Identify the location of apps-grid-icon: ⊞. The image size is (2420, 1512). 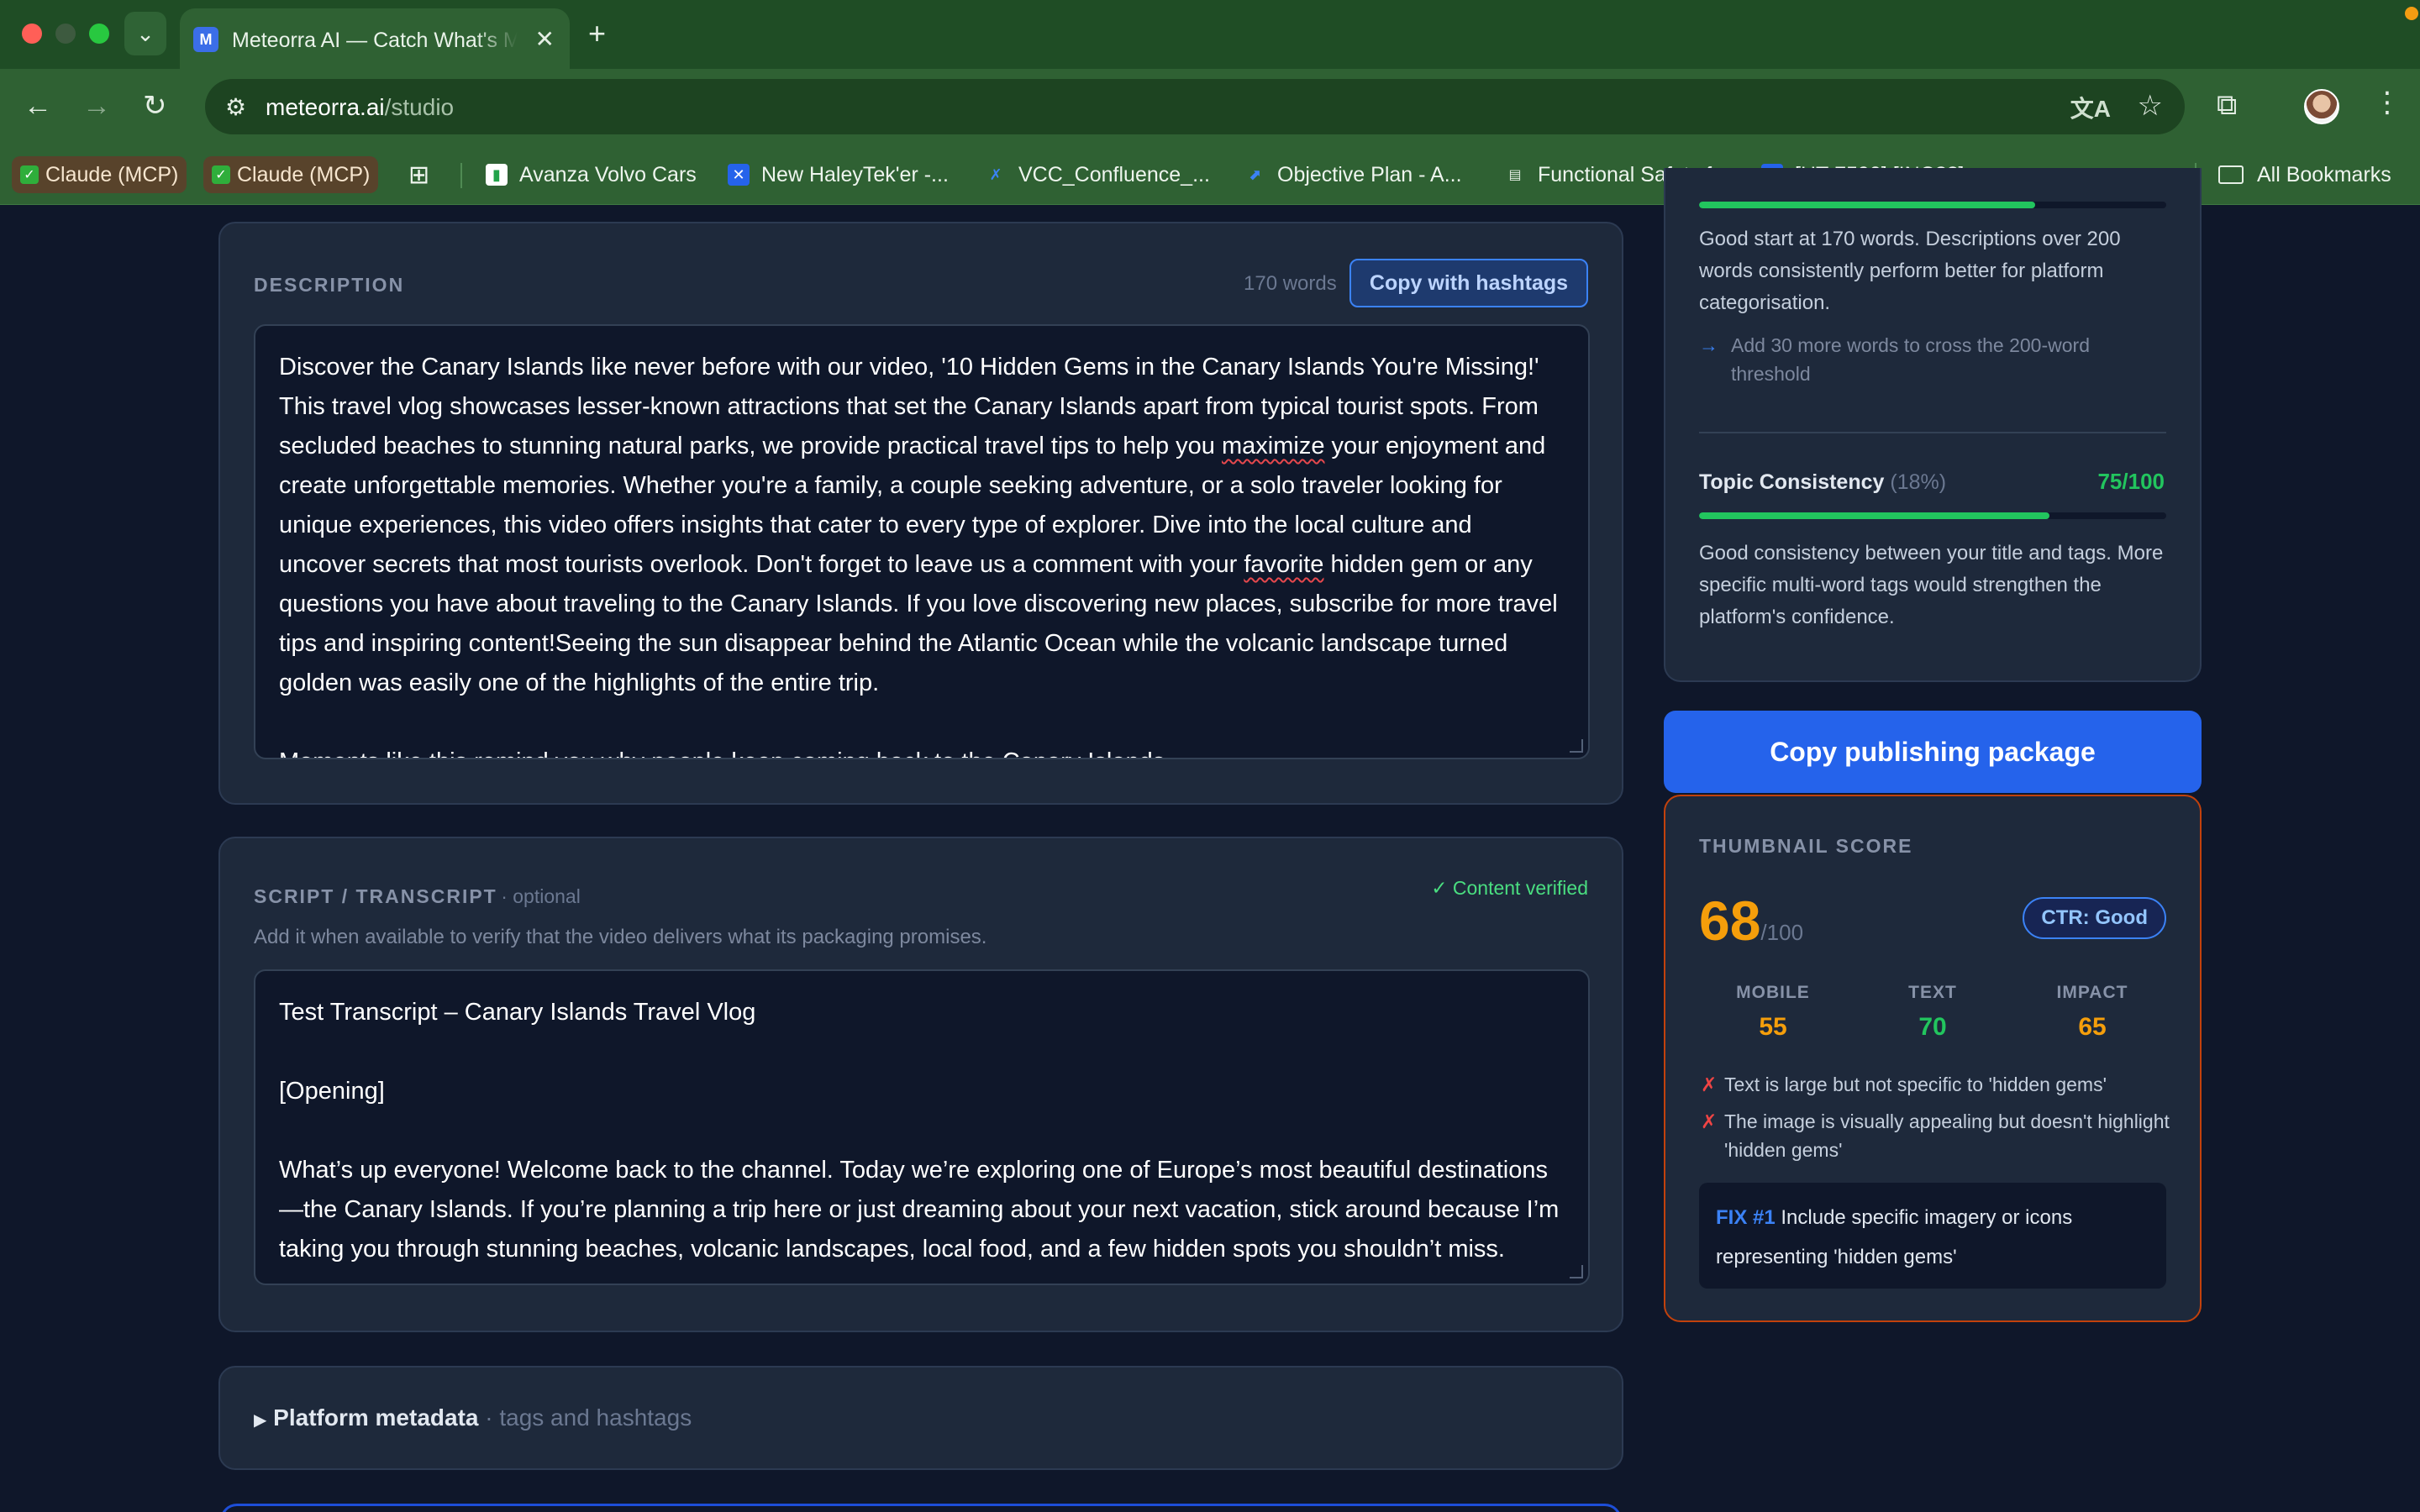
(419, 174).